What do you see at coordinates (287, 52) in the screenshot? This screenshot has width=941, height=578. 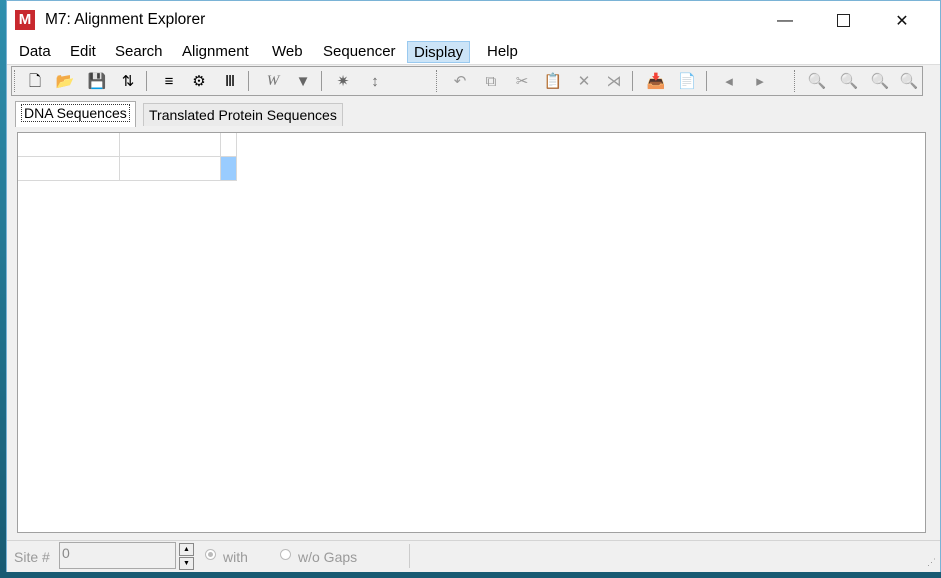 I see `menu-web: Web` at bounding box center [287, 52].